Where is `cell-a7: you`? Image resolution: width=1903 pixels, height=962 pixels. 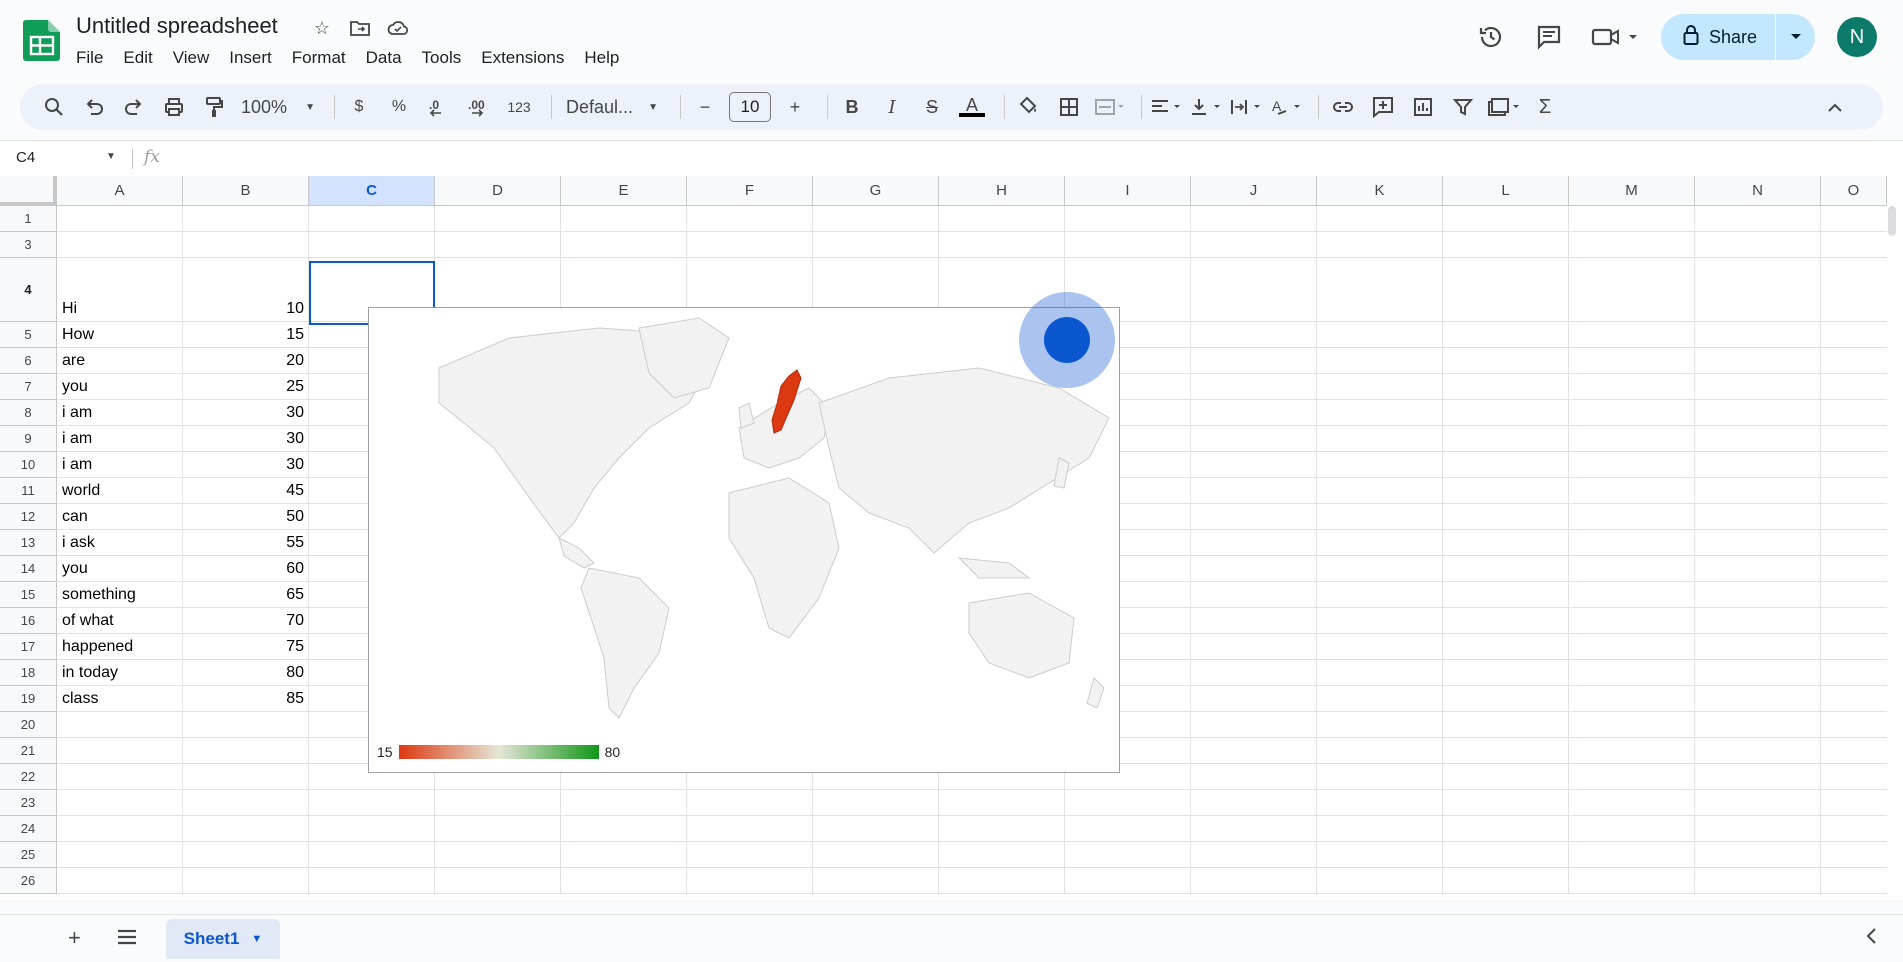 cell-a7: you is located at coordinates (121, 387).